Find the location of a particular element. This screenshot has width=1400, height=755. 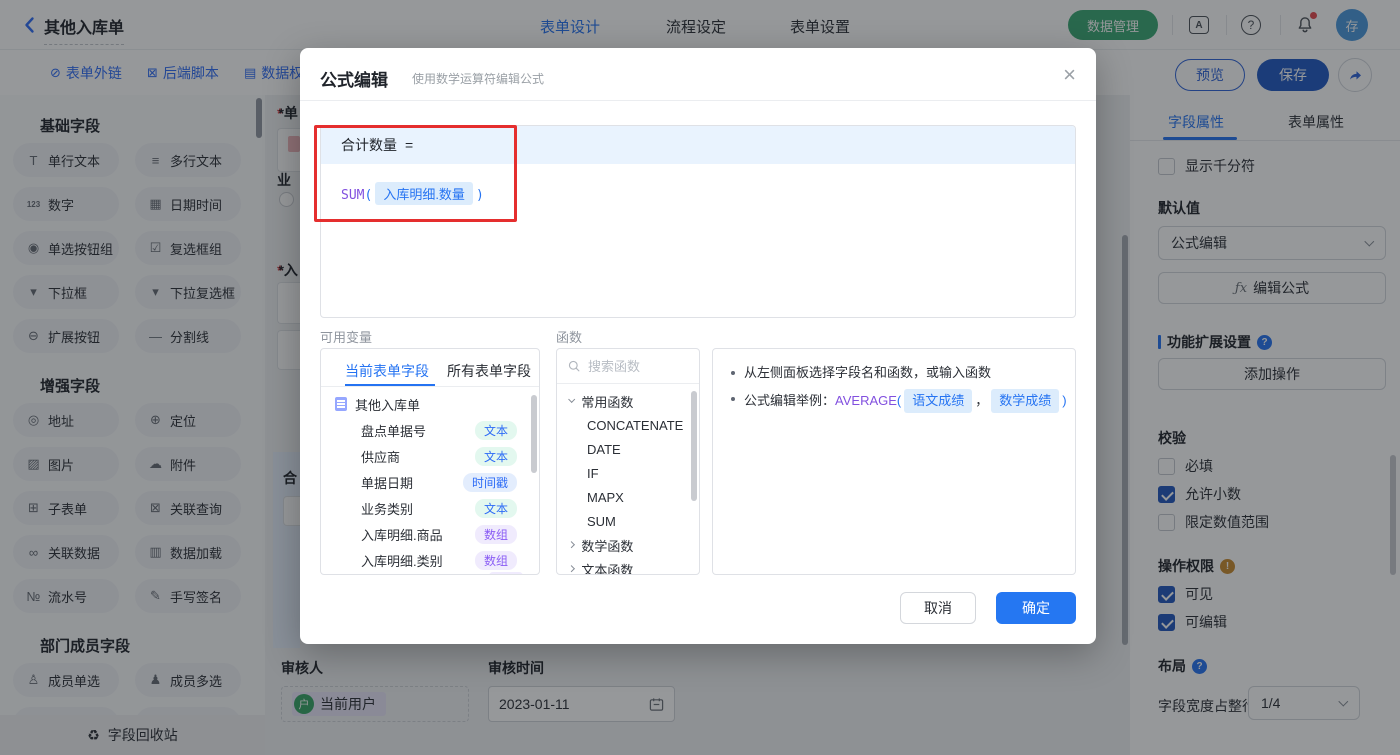

variable-row: 业务类别 文本 is located at coordinates (430, 508).